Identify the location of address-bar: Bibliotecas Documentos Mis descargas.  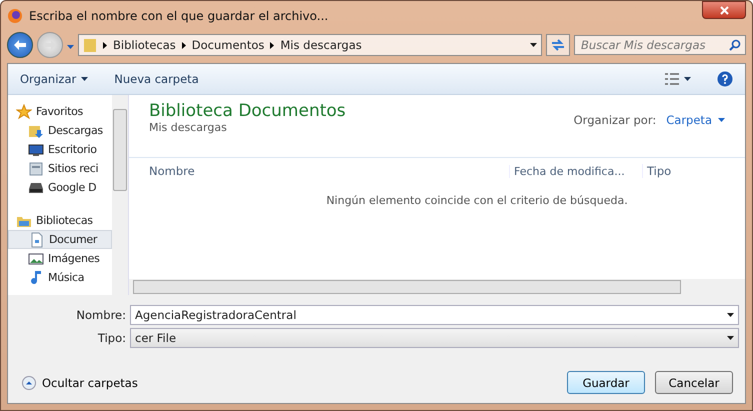
(310, 45).